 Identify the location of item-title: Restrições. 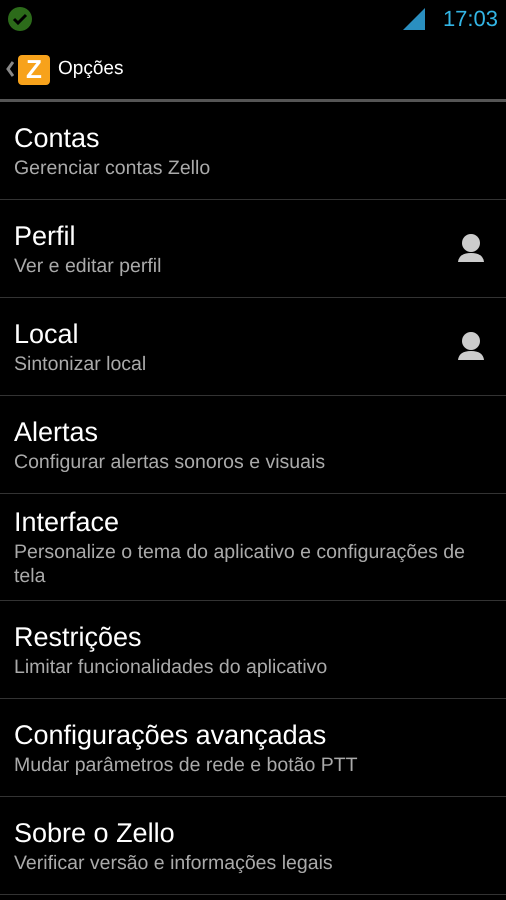
(78, 637).